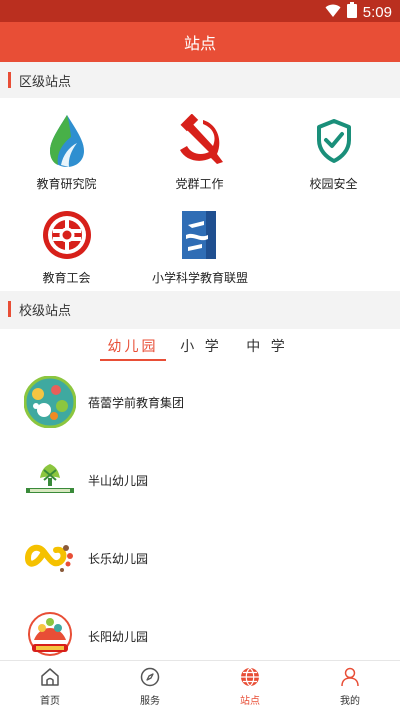  I want to click on tab-primary-school: 小 学, so click(201, 346).